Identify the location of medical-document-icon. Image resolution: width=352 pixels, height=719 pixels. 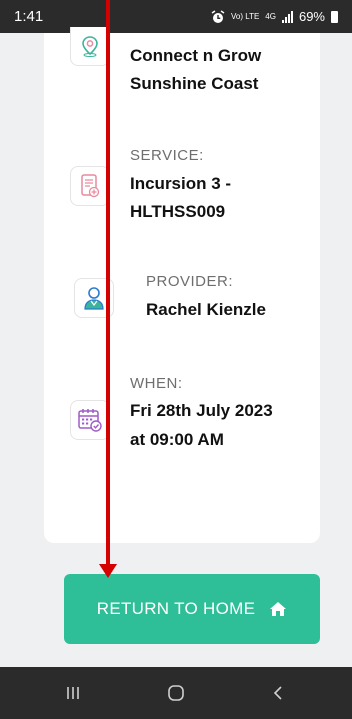
(90, 186).